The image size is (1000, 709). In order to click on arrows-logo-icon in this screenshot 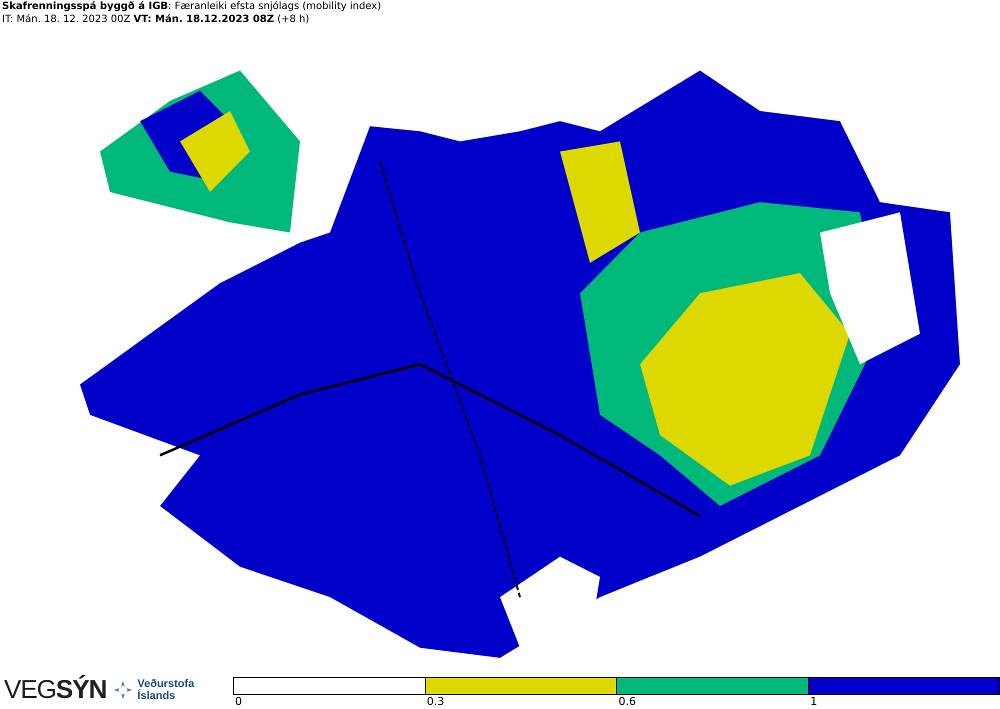, I will do `click(123, 689)`.